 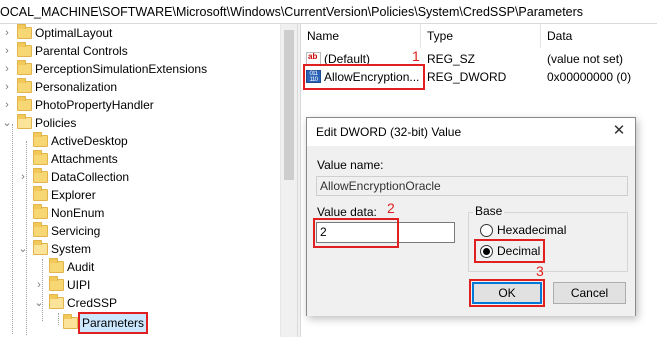 What do you see at coordinates (451, 59) in the screenshot?
I see `value-type: REG_SZ` at bounding box center [451, 59].